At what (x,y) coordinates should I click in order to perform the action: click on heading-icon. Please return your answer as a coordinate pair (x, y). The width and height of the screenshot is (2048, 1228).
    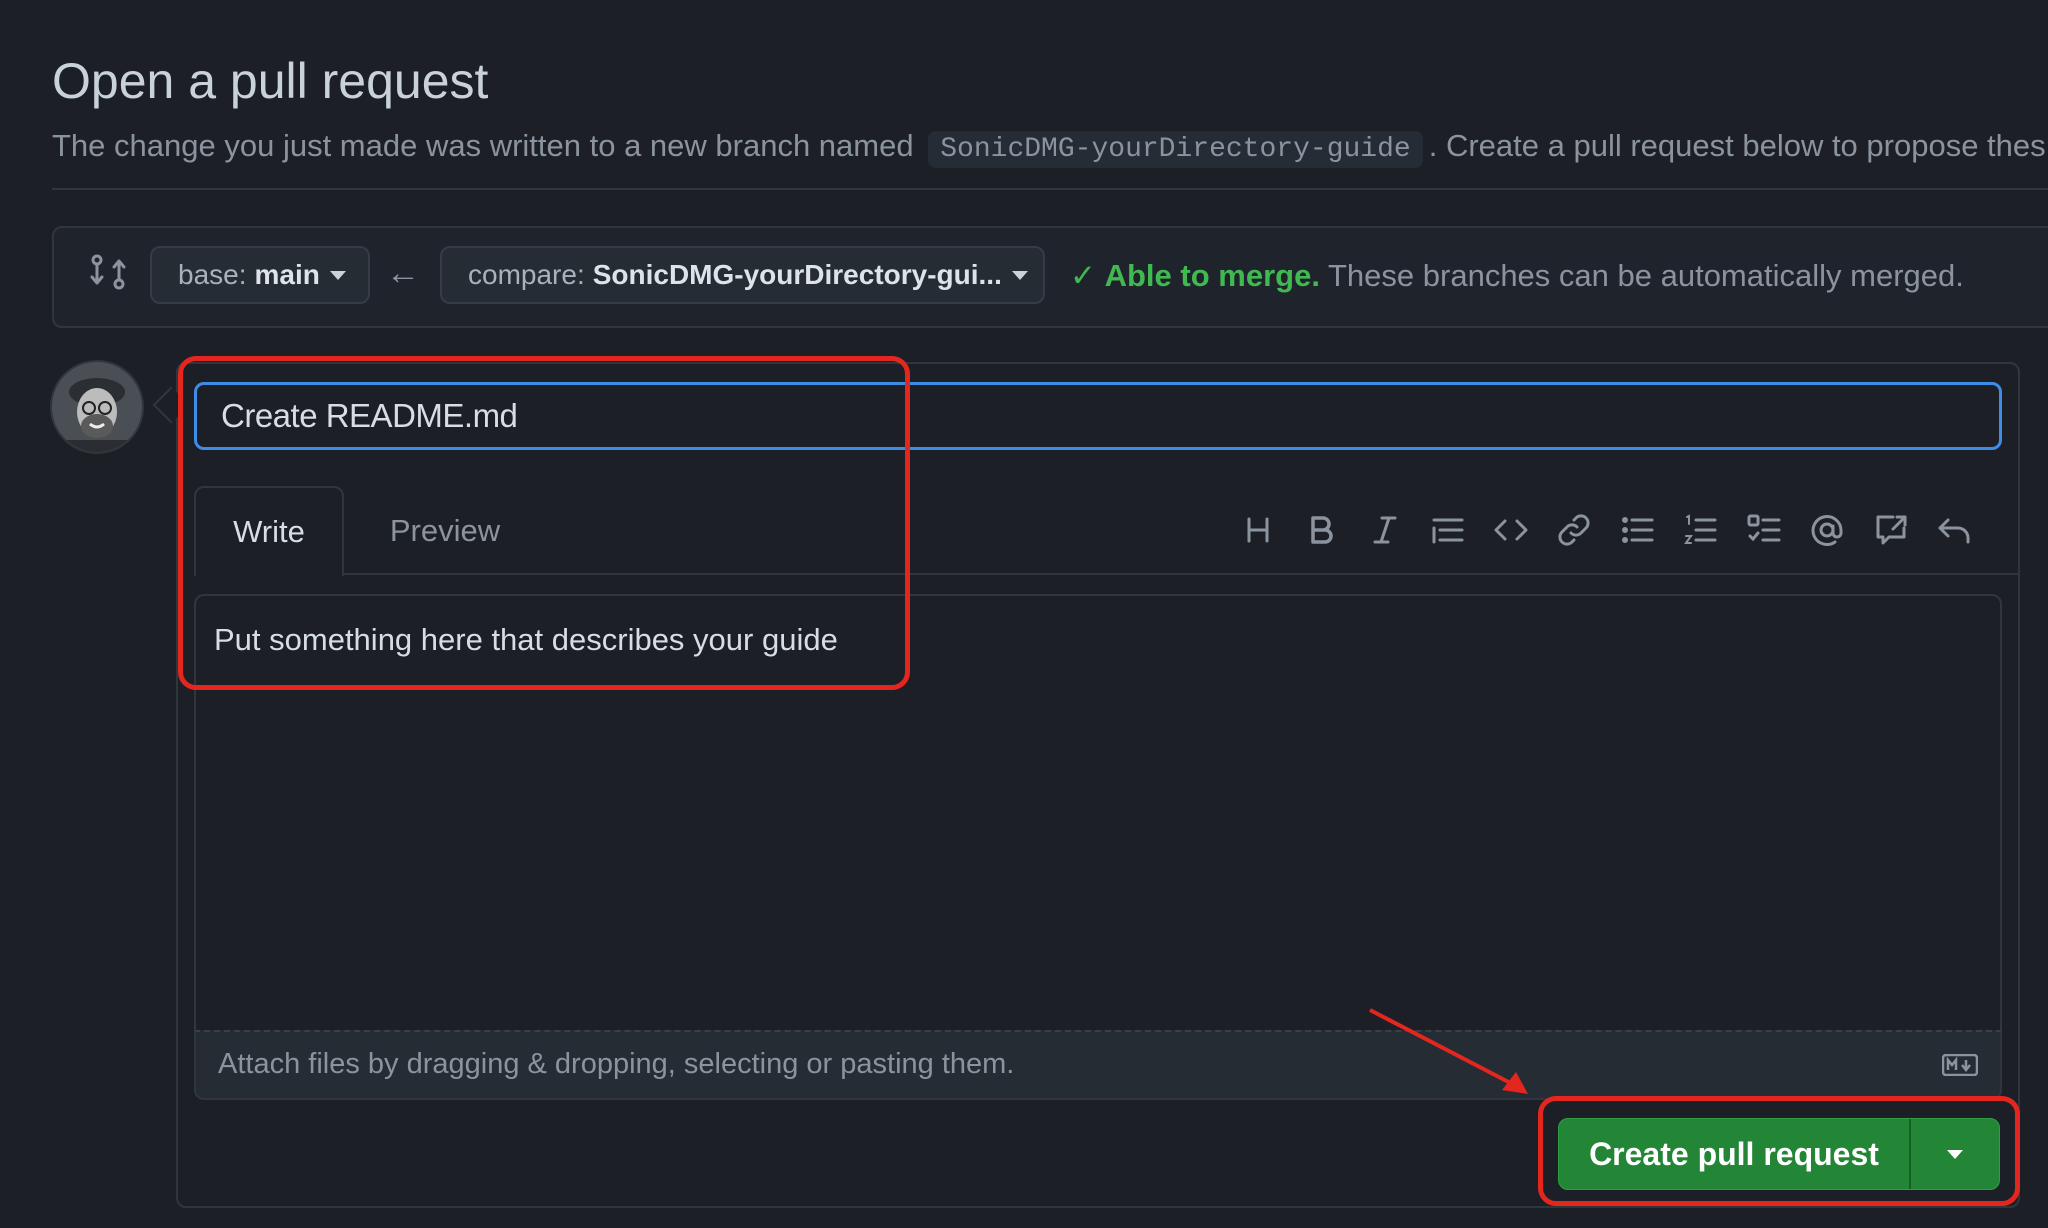
    Looking at the image, I should click on (1258, 530).